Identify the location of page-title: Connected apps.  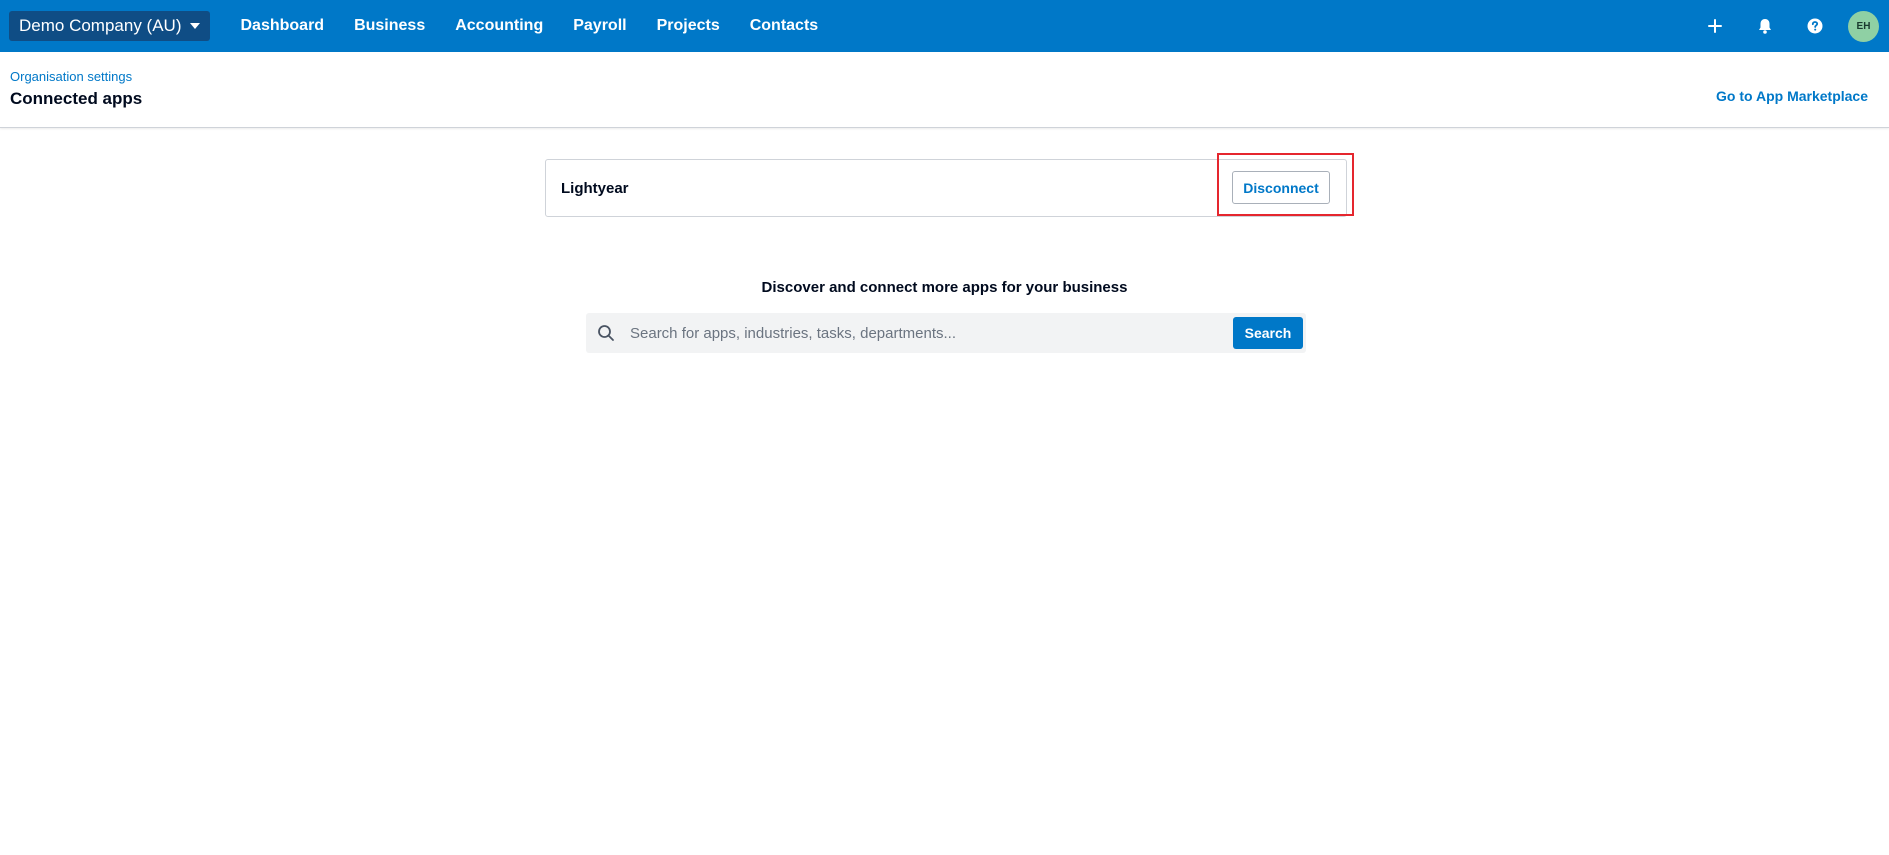
(76, 98).